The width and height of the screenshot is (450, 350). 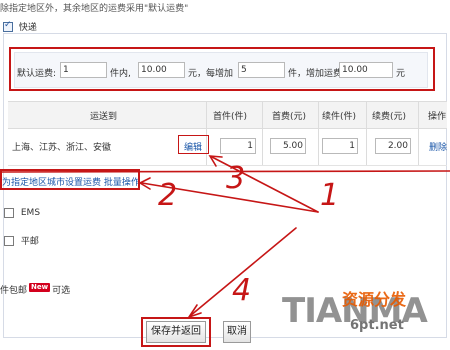 What do you see at coordinates (339, 117) in the screenshot?
I see `header-add-qty: 续件(件)` at bounding box center [339, 117].